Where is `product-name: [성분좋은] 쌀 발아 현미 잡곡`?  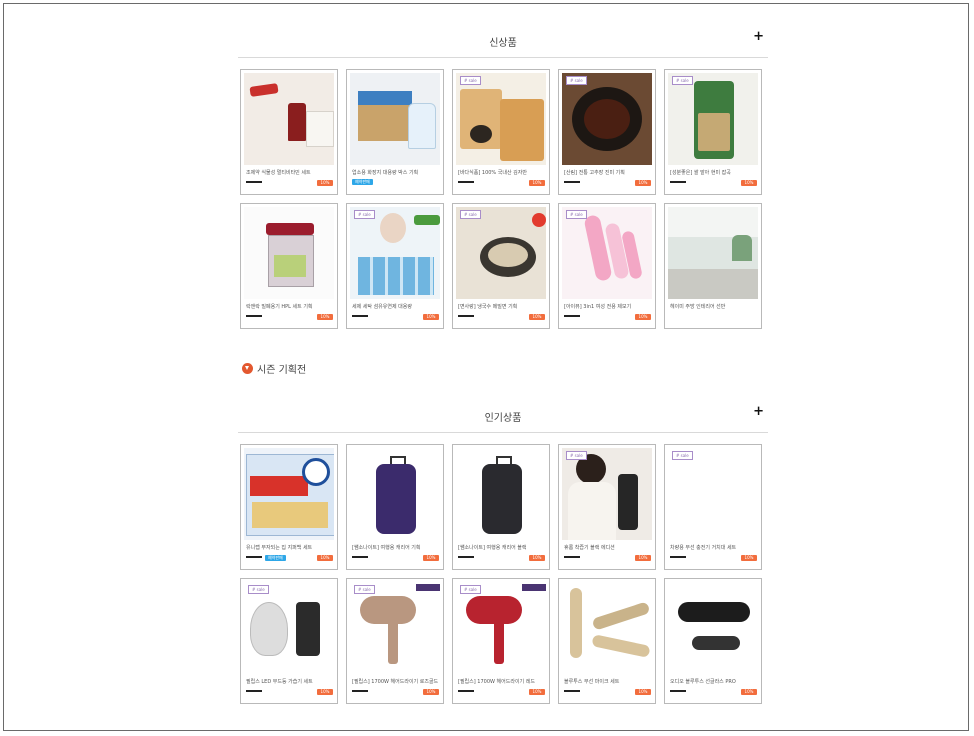 product-name: [성분좋은] 쌀 발아 현미 잡곡 is located at coordinates (713, 172).